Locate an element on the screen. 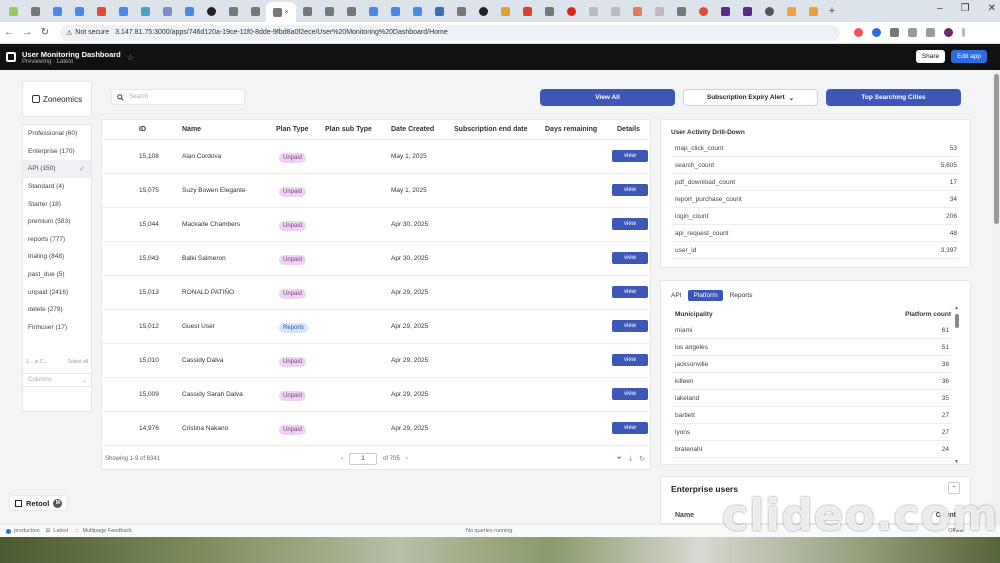 The height and width of the screenshot is (563, 1000). filter-item: premium (583) is located at coordinates (57, 222).